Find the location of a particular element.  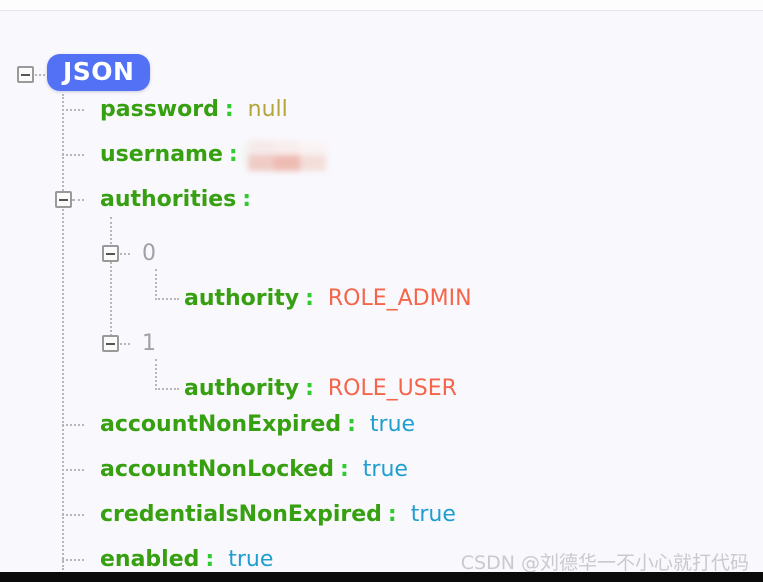

key-password: password is located at coordinates (159, 109).